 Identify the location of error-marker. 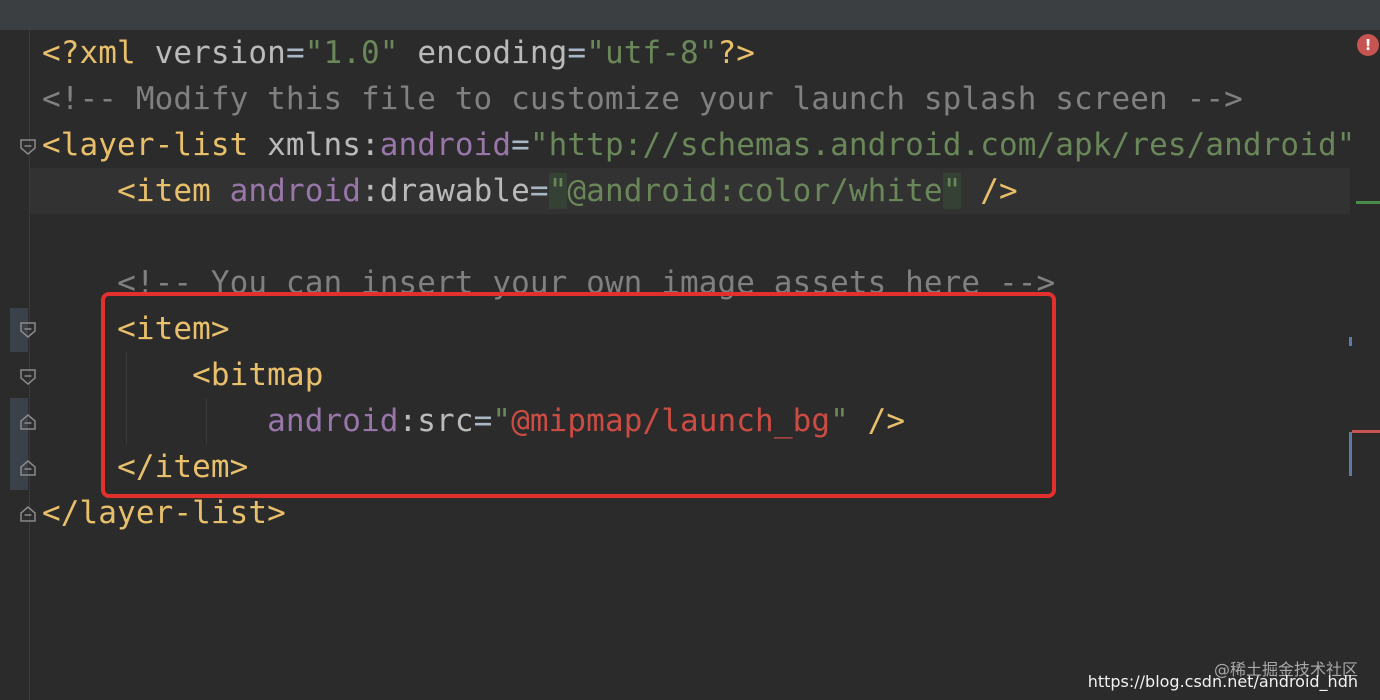
(1366, 431).